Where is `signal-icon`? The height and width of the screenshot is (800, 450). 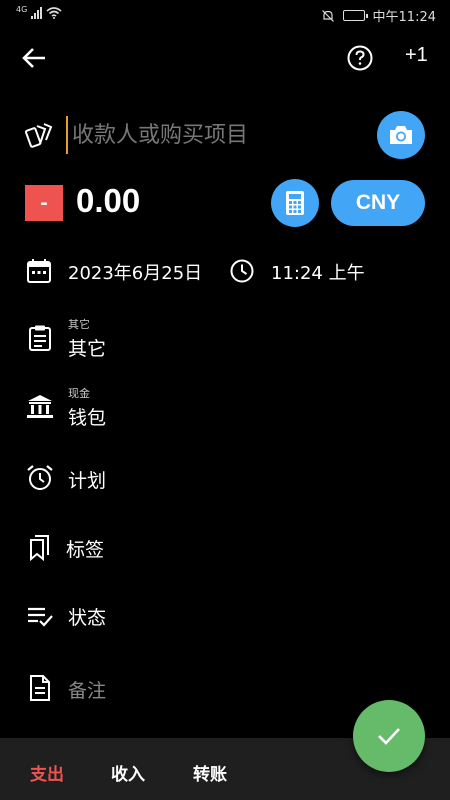
signal-icon is located at coordinates (37, 13).